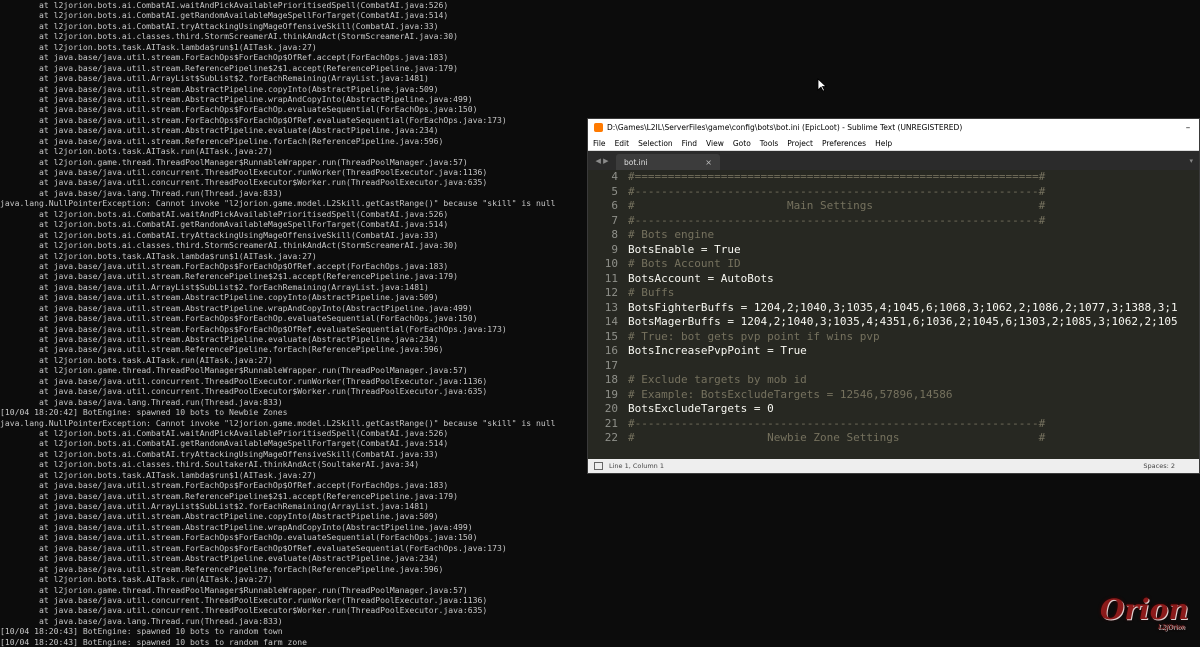 The height and width of the screenshot is (647, 1200). I want to click on tab-bot-ini: bot.ini ×, so click(668, 162).